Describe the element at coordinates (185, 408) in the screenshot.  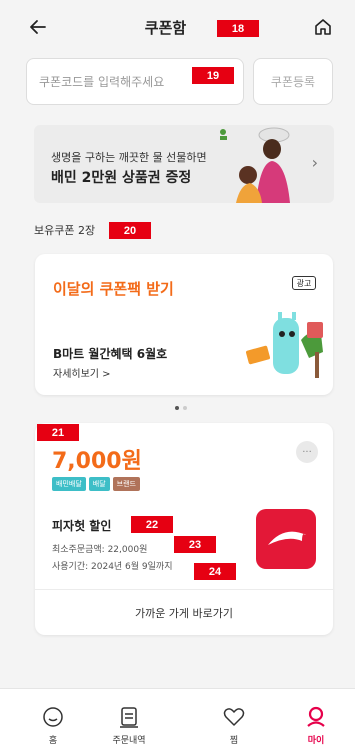
I see `pagination-dot` at that location.